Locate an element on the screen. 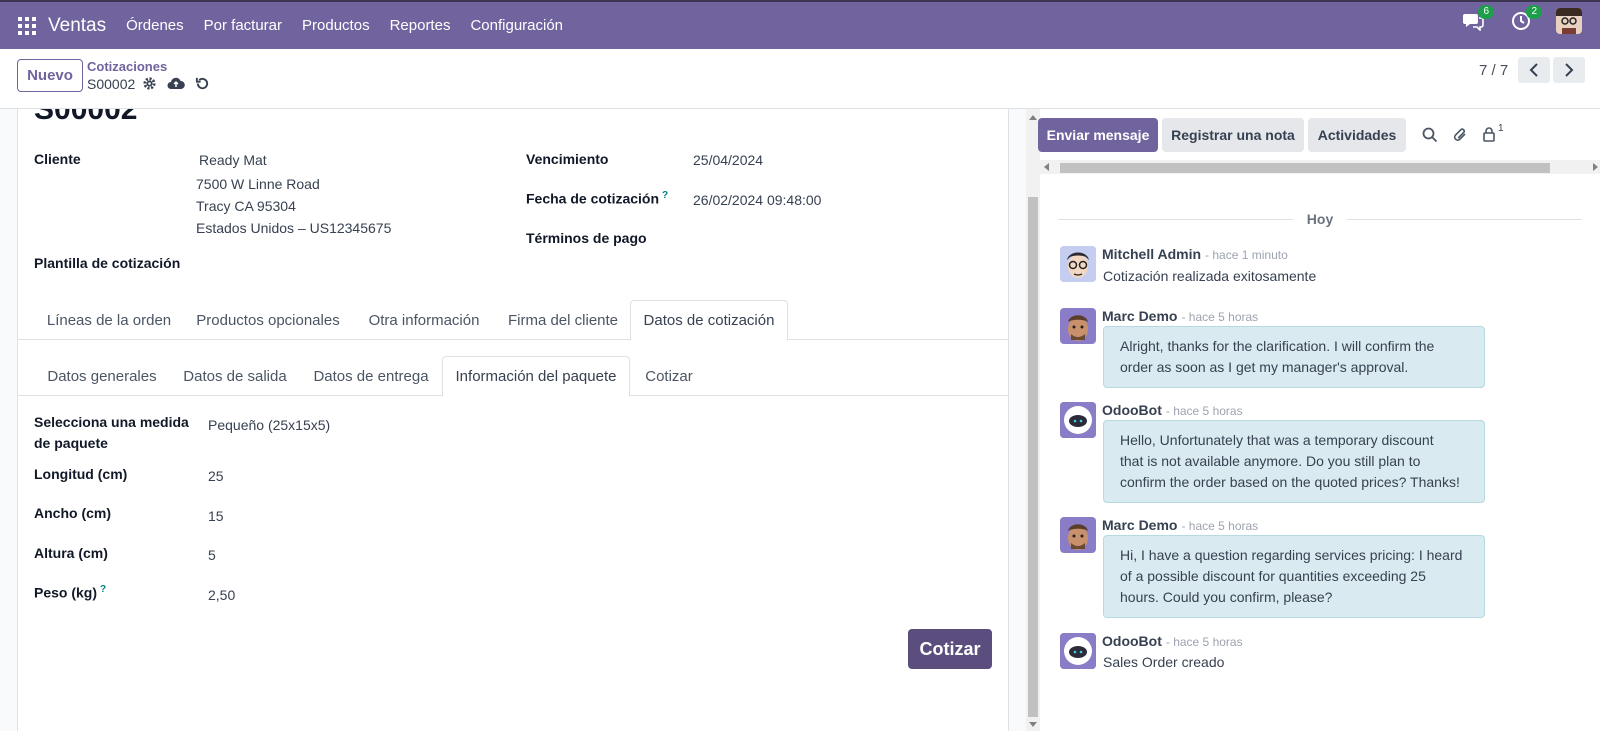 The width and height of the screenshot is (1600, 731). search-icon is located at coordinates (1430, 135).